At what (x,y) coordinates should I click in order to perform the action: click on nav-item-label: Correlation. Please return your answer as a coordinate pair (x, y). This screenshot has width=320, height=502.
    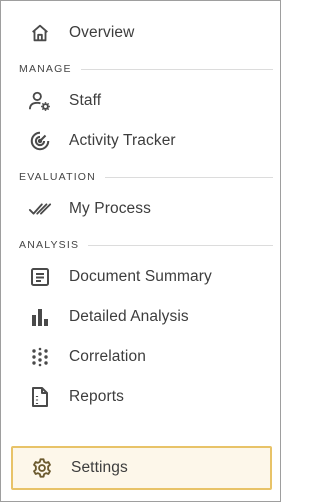
    Looking at the image, I should click on (107, 356).